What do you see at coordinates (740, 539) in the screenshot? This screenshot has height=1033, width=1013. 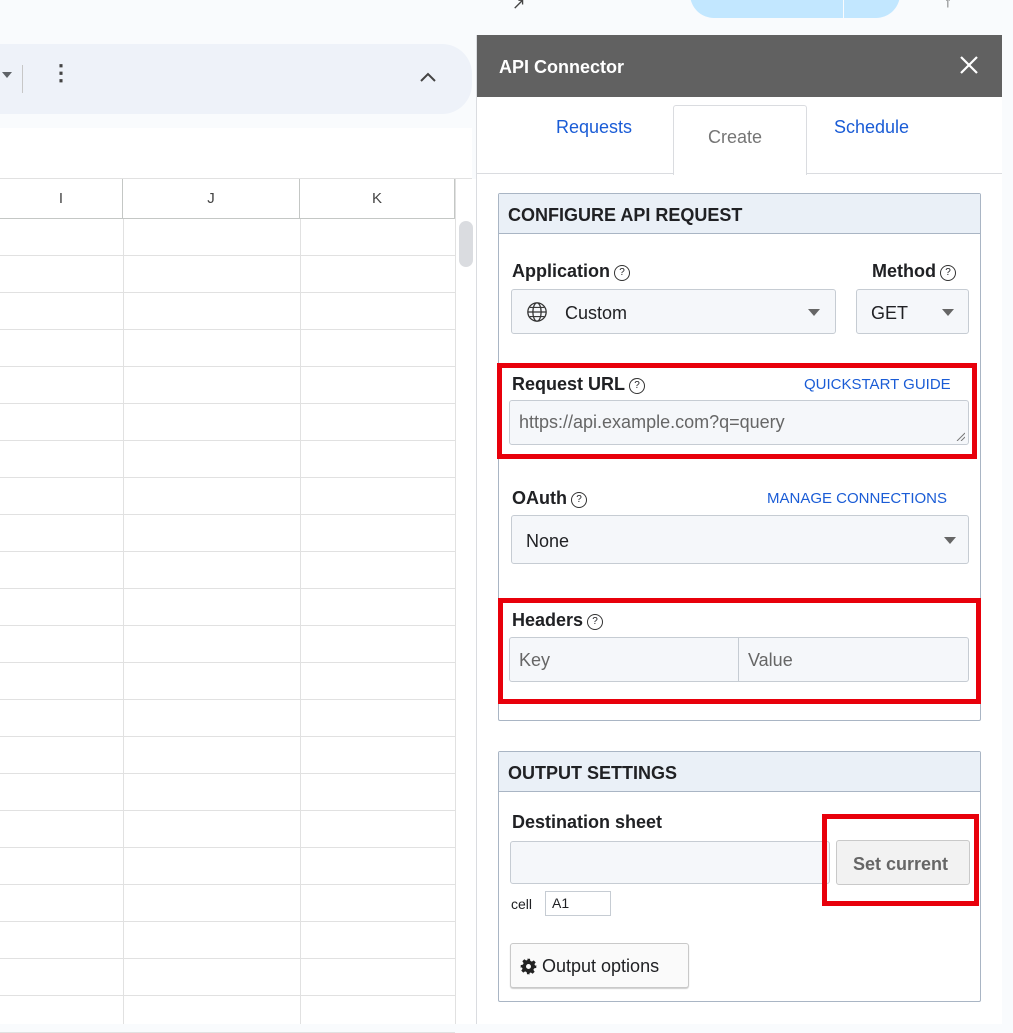 I see `oauth-select: None` at bounding box center [740, 539].